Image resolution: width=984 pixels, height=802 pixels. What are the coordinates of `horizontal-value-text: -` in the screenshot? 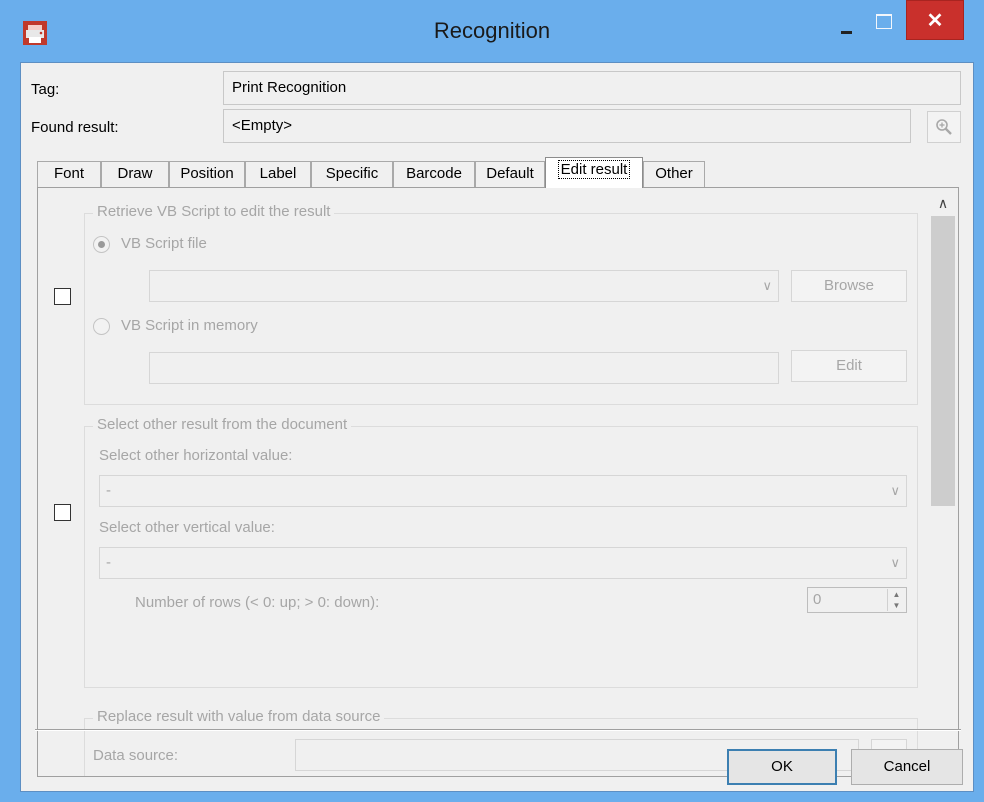 It's located at (108, 490).